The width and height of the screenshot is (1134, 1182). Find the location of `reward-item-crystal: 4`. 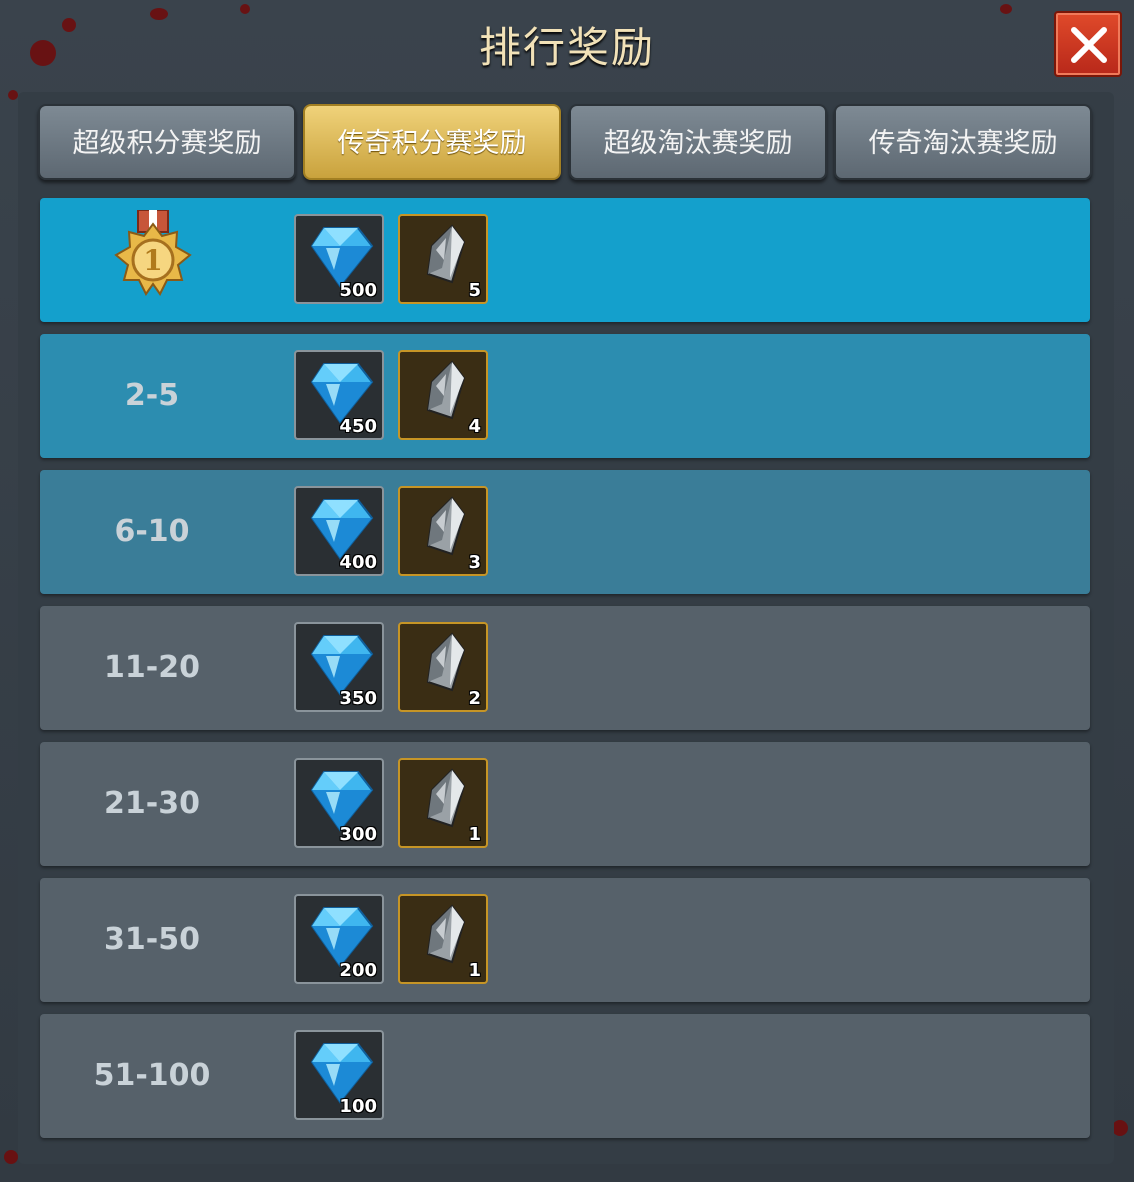

reward-item-crystal: 4 is located at coordinates (443, 395).